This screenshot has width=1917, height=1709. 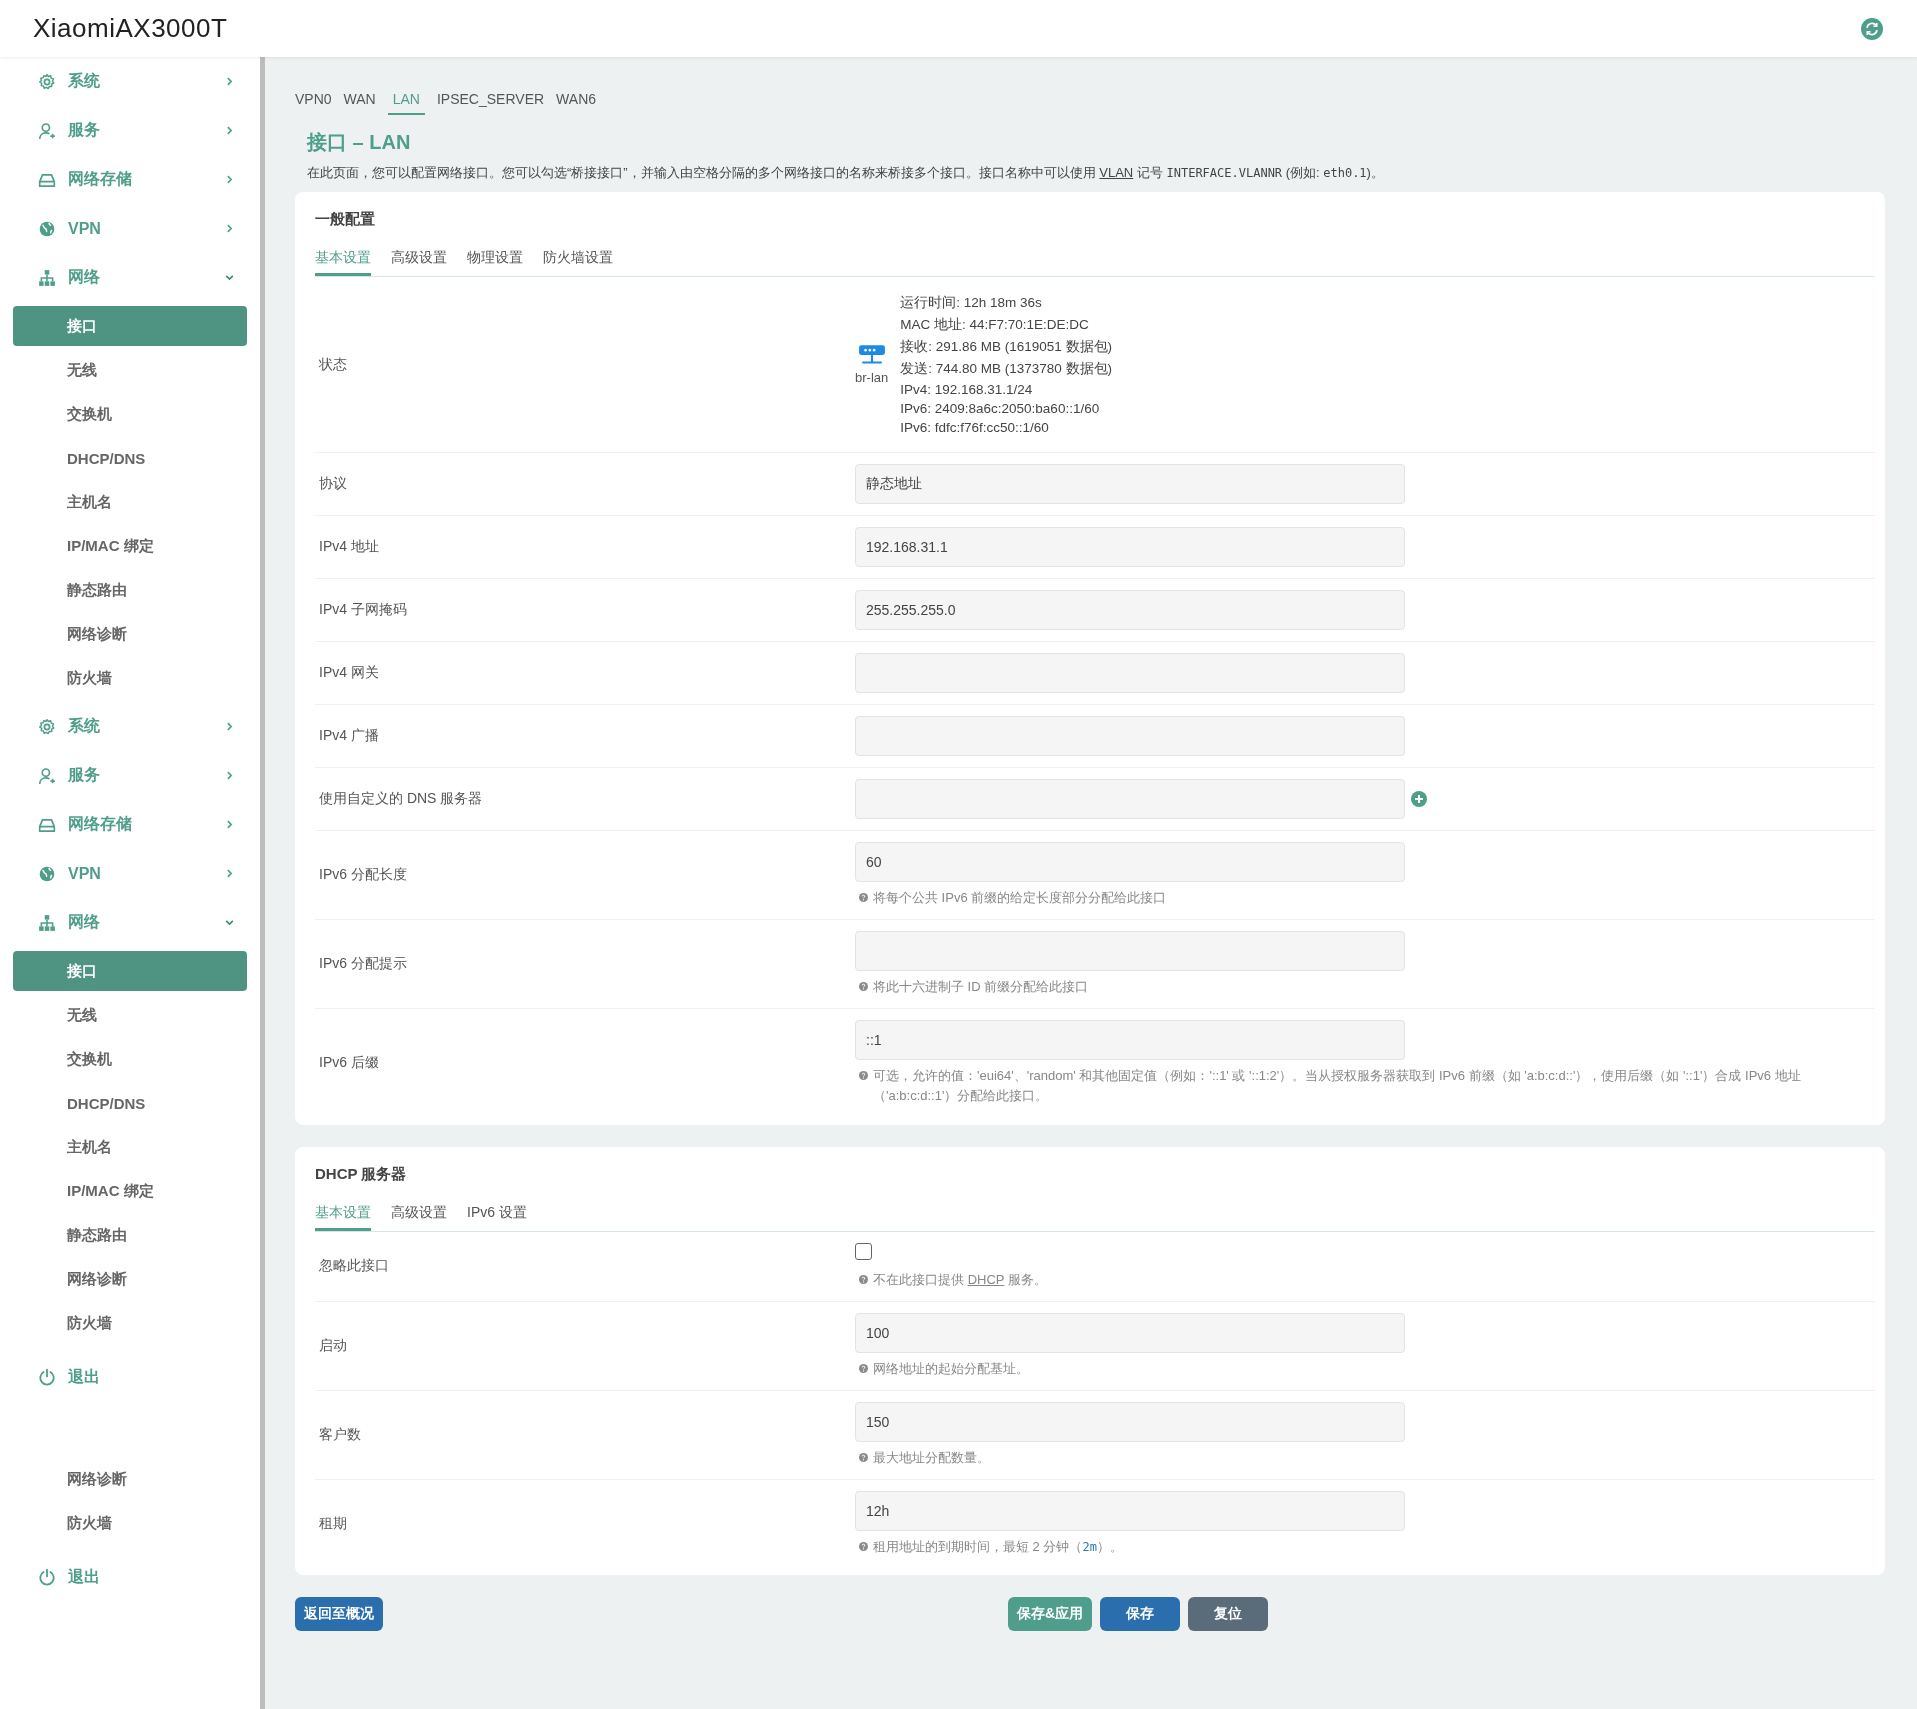 What do you see at coordinates (1130, 547) in the screenshot?
I see `input-field: 192.168.31.1` at bounding box center [1130, 547].